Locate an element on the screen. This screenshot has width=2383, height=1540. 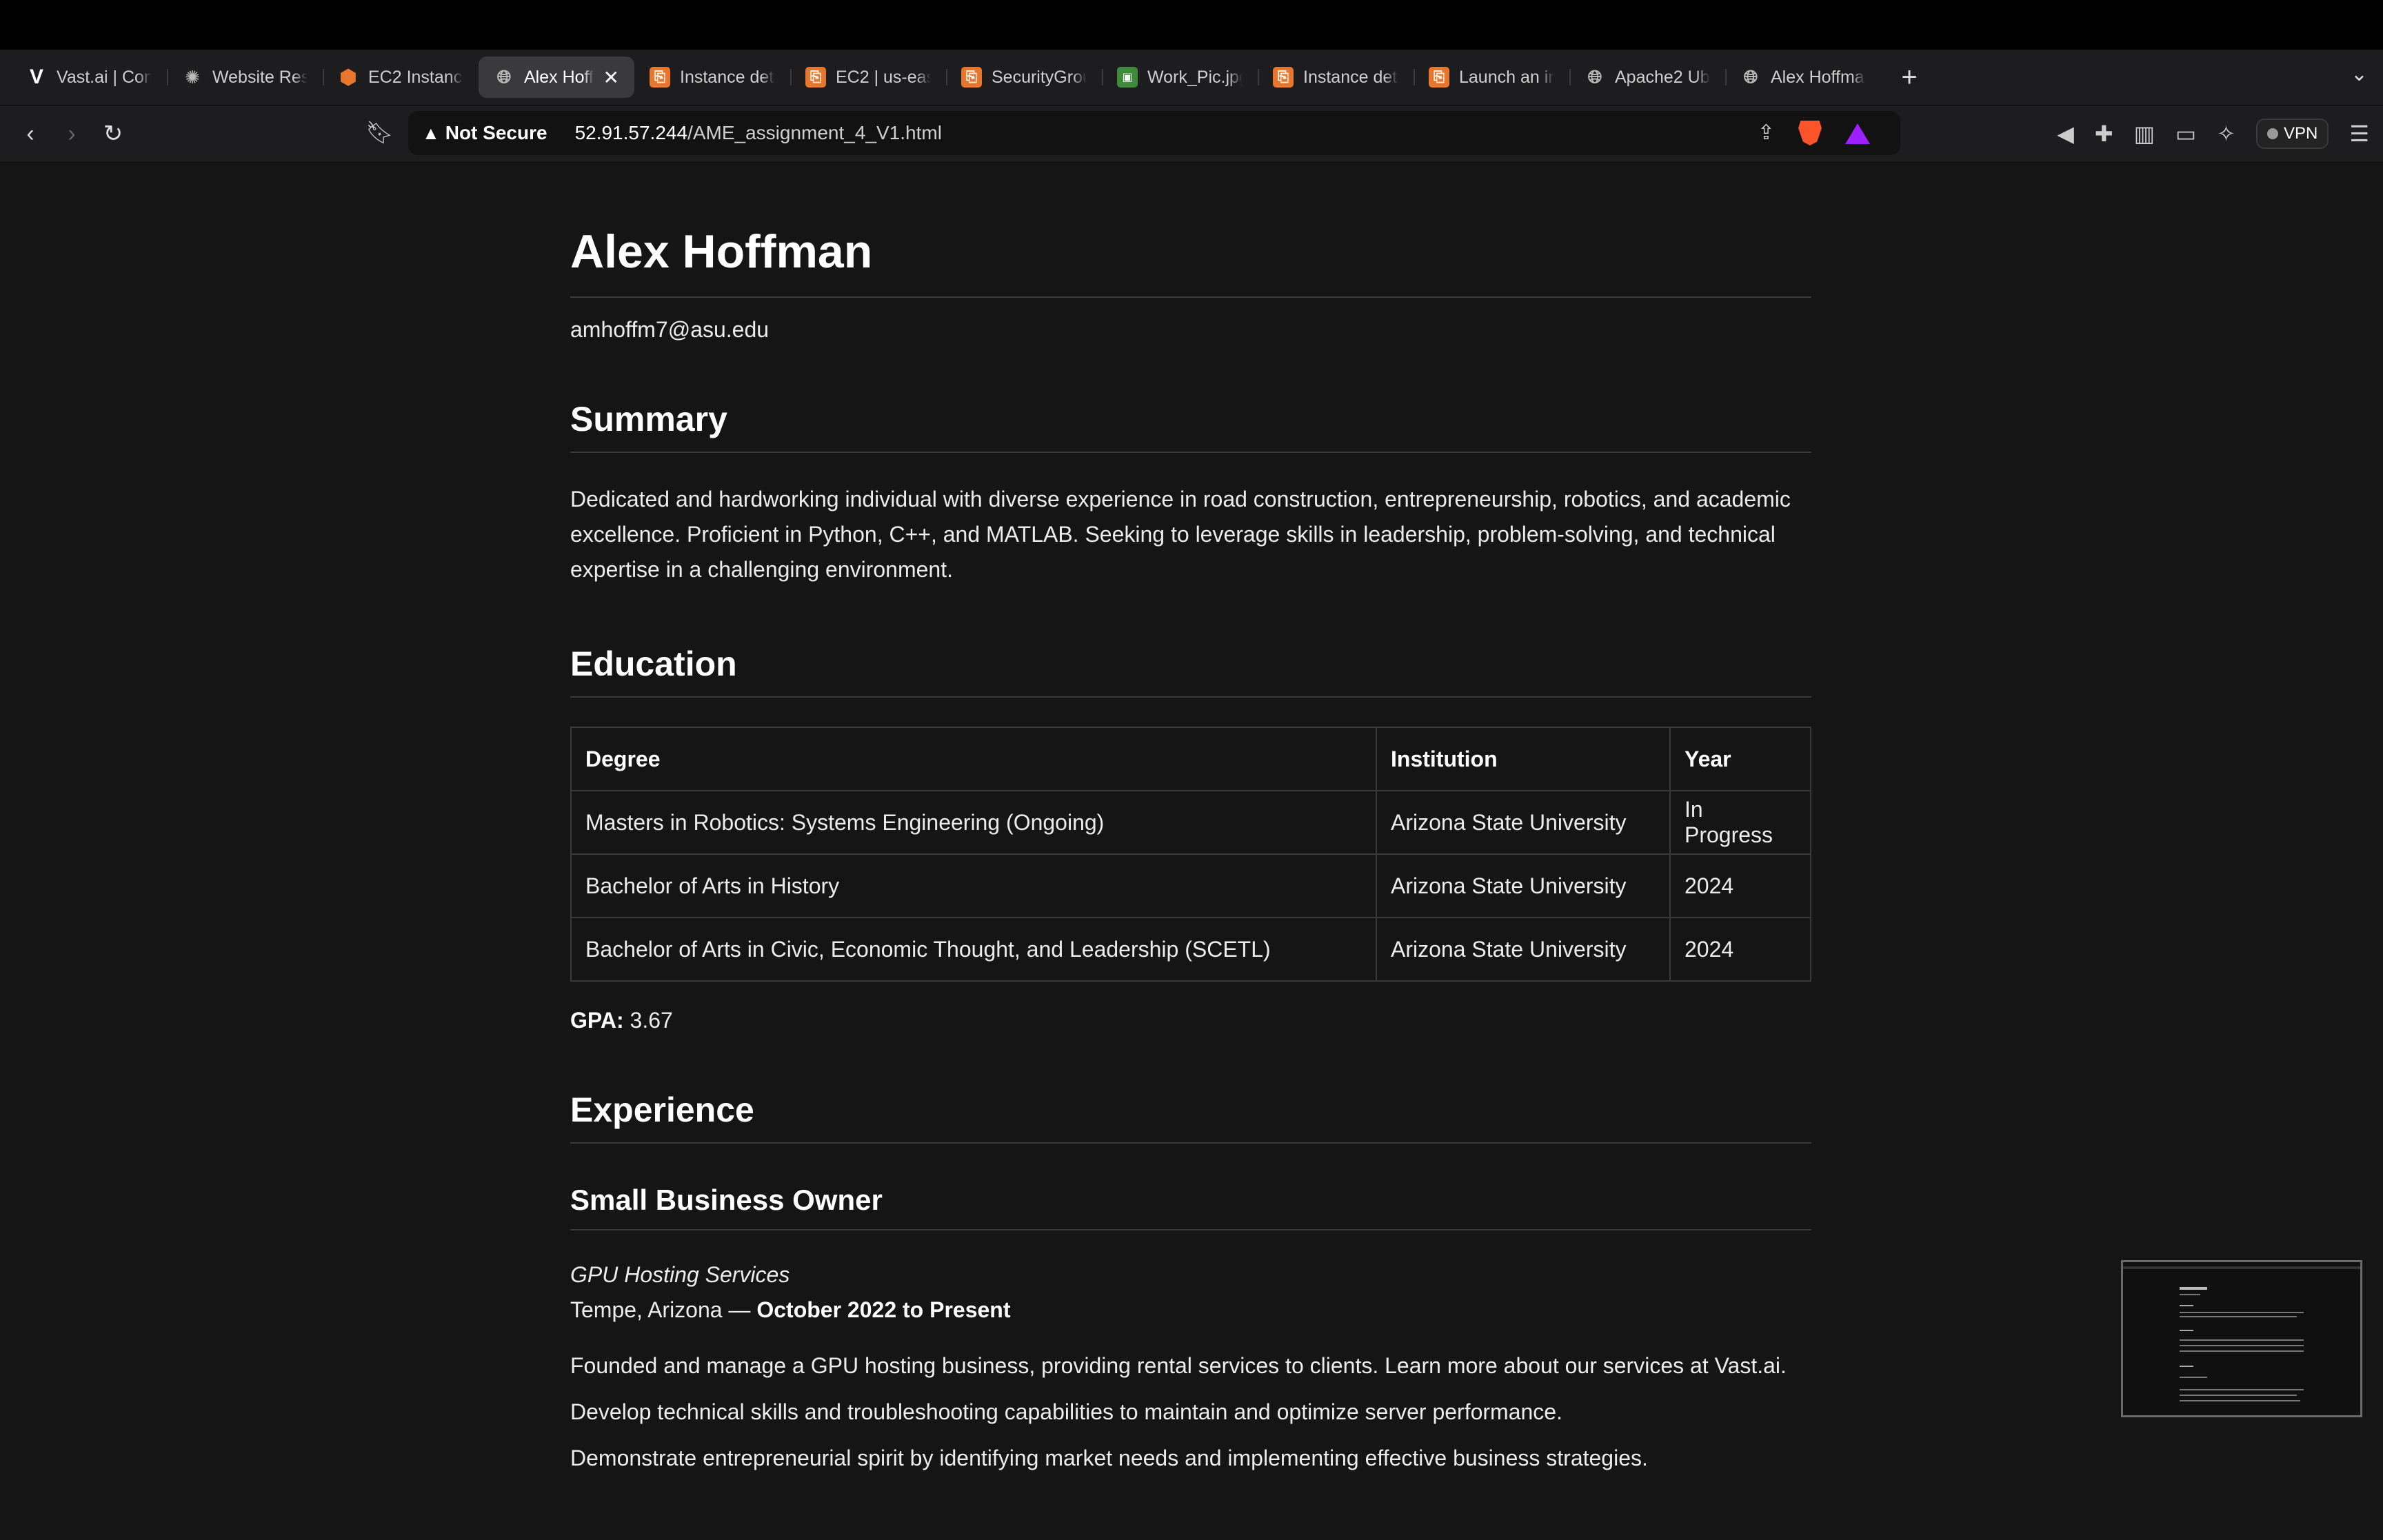
brave-rewards-icon is located at coordinates (1857, 134).